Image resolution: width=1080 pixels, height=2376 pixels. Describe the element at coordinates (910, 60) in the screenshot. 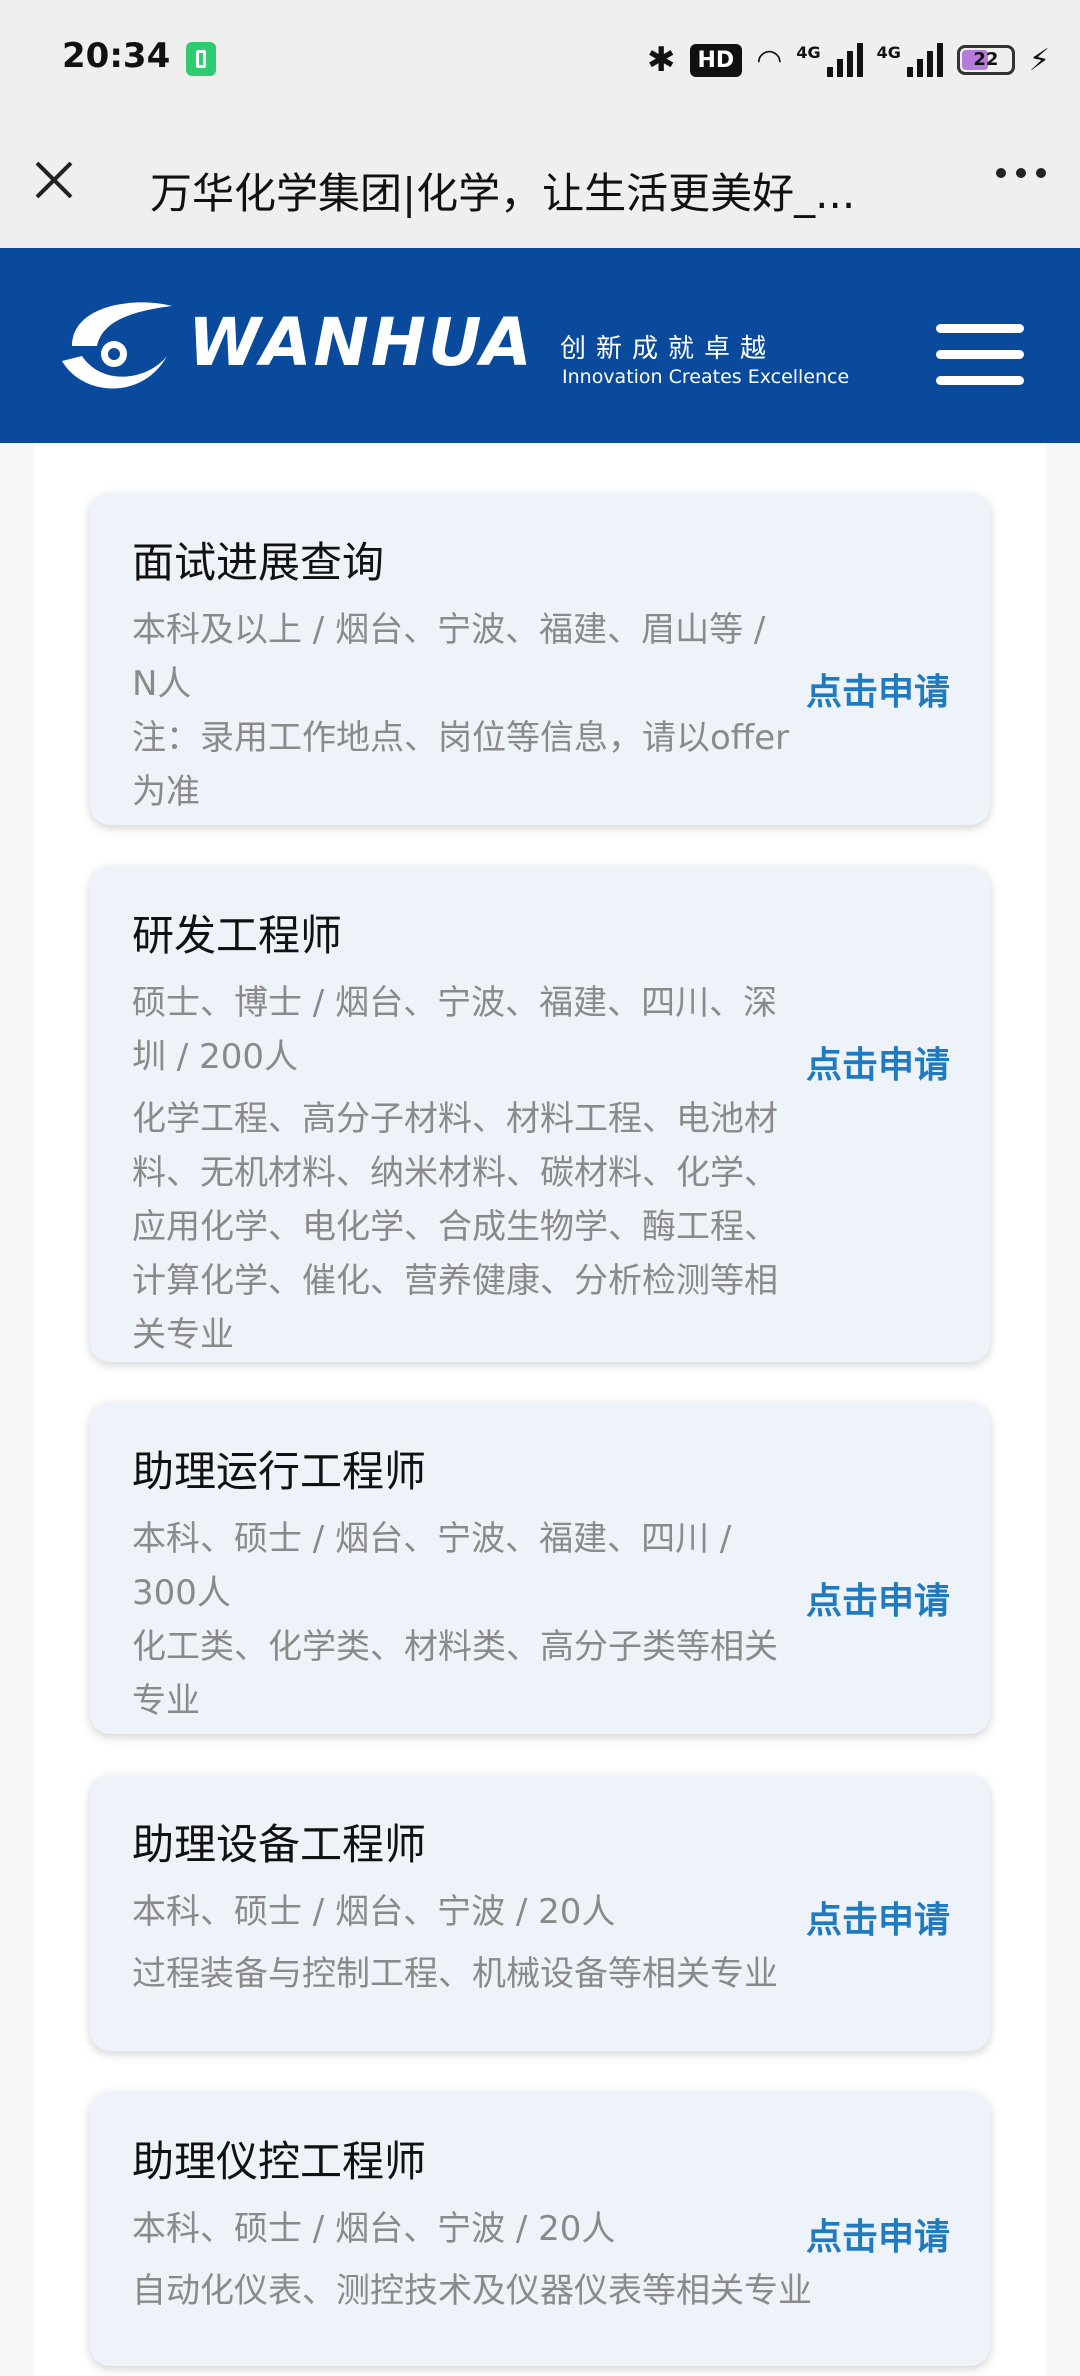

I see `signal-icon-2: 4G` at that location.